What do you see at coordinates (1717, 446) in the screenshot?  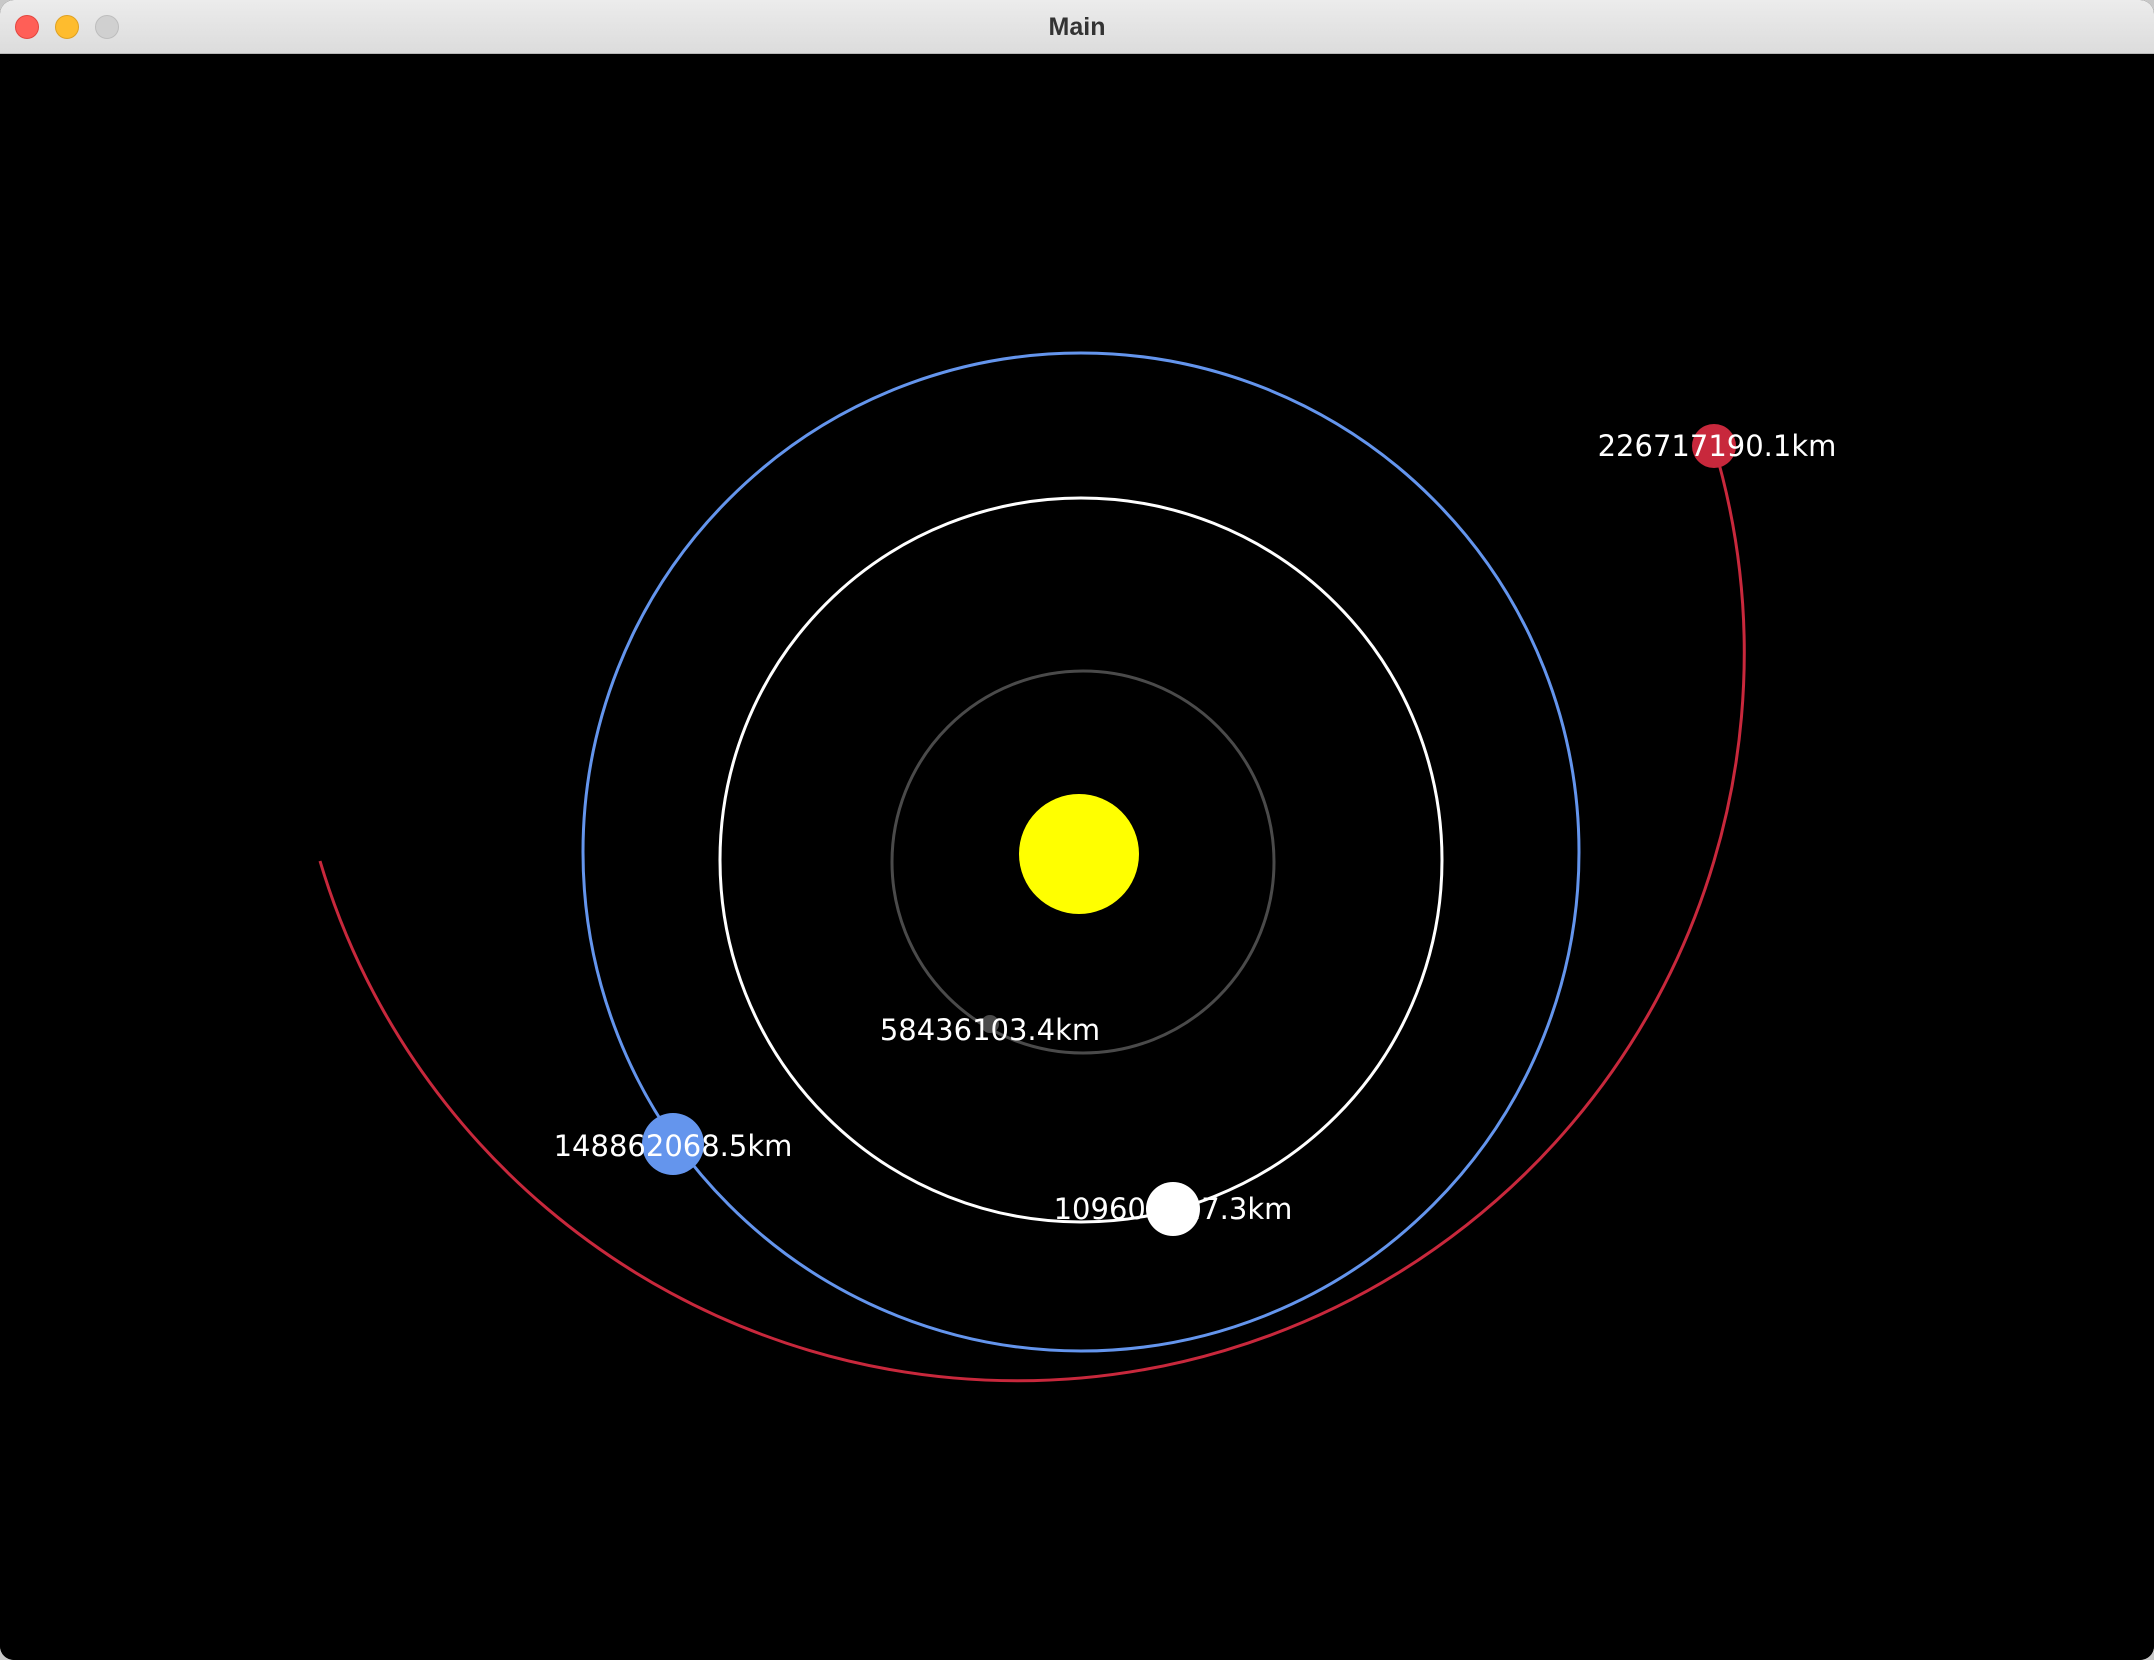 I see `mars-distance-label: 226717190.1km` at bounding box center [1717, 446].